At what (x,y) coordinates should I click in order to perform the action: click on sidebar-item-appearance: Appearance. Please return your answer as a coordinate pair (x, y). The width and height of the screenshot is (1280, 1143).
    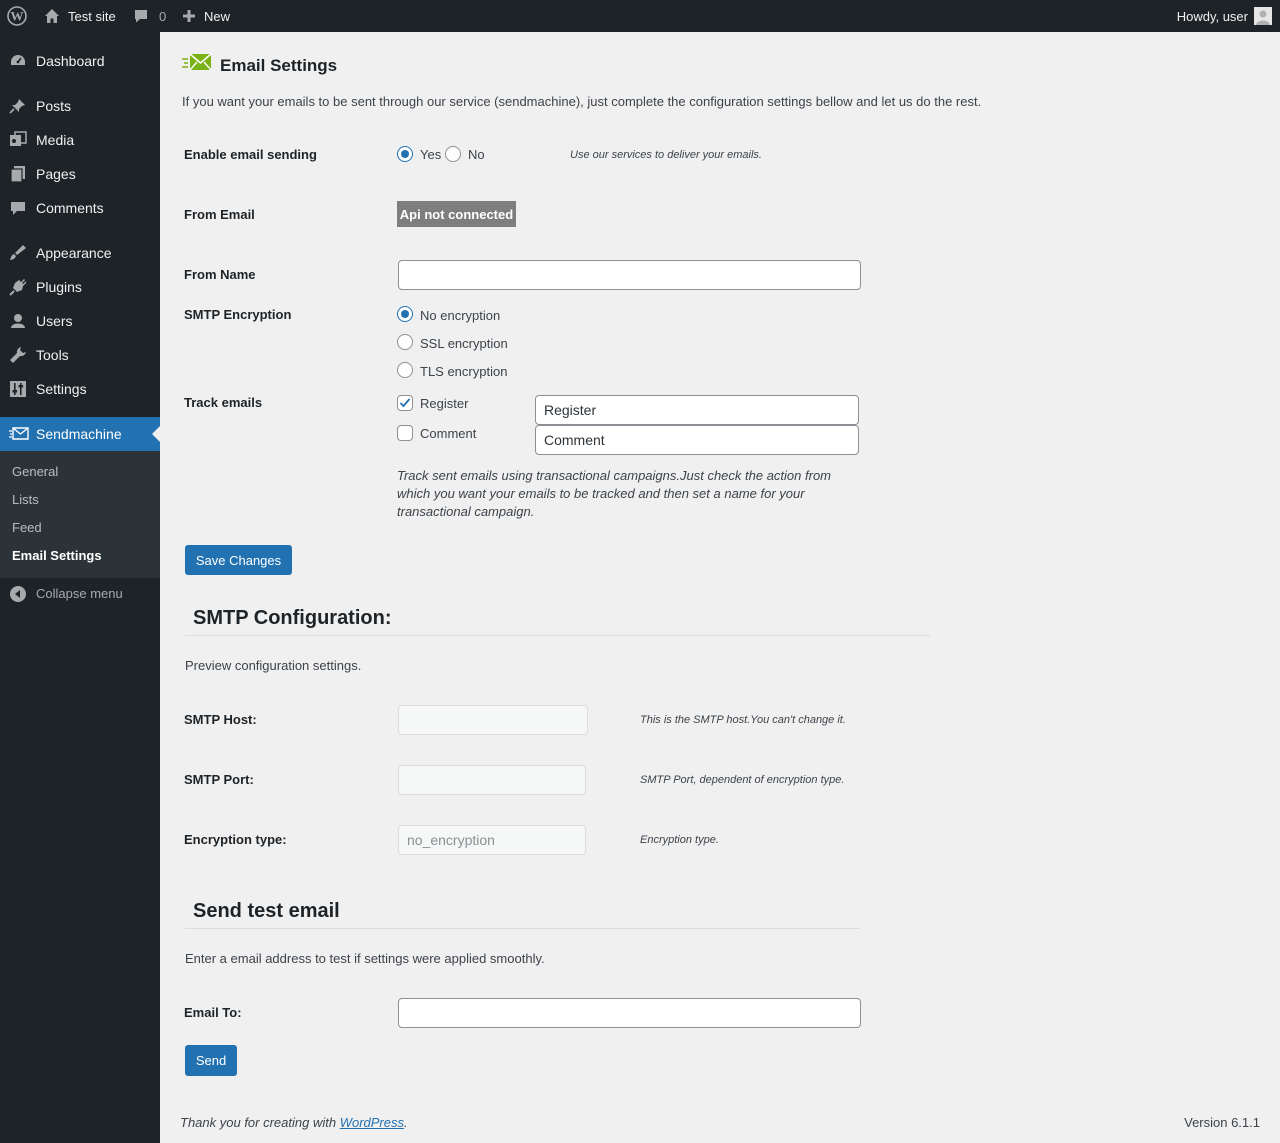
    Looking at the image, I should click on (80, 253).